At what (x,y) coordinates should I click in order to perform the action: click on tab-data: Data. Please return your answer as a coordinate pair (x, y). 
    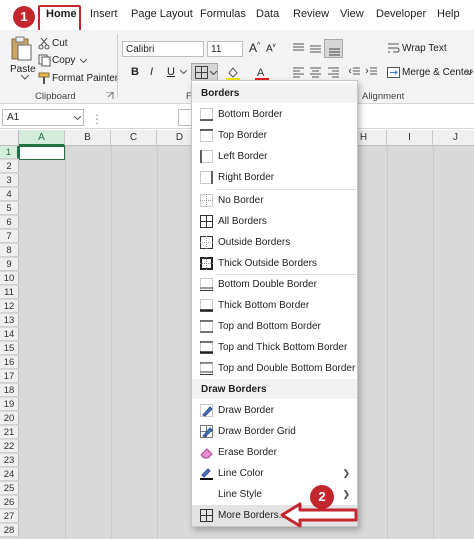
    Looking at the image, I should click on (267, 14).